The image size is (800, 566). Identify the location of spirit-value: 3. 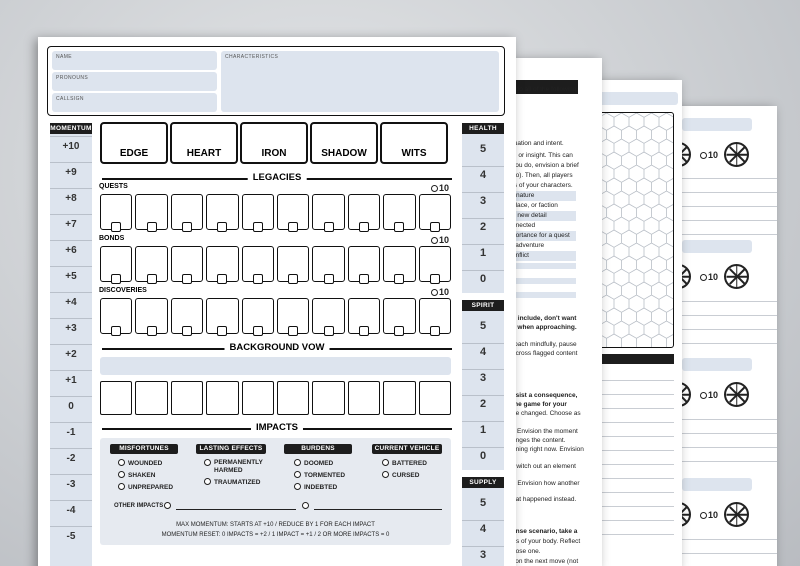
(483, 378).